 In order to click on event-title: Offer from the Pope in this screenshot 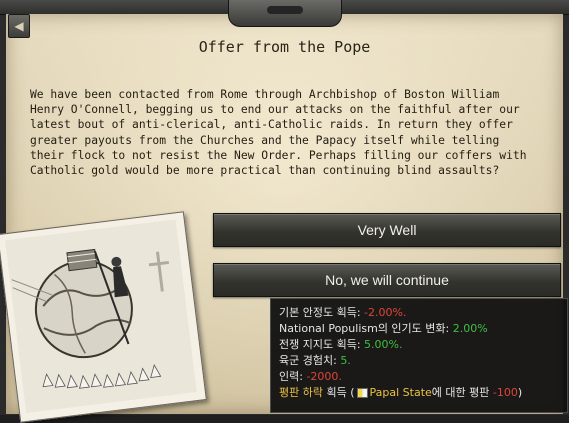, I will do `click(284, 47)`.